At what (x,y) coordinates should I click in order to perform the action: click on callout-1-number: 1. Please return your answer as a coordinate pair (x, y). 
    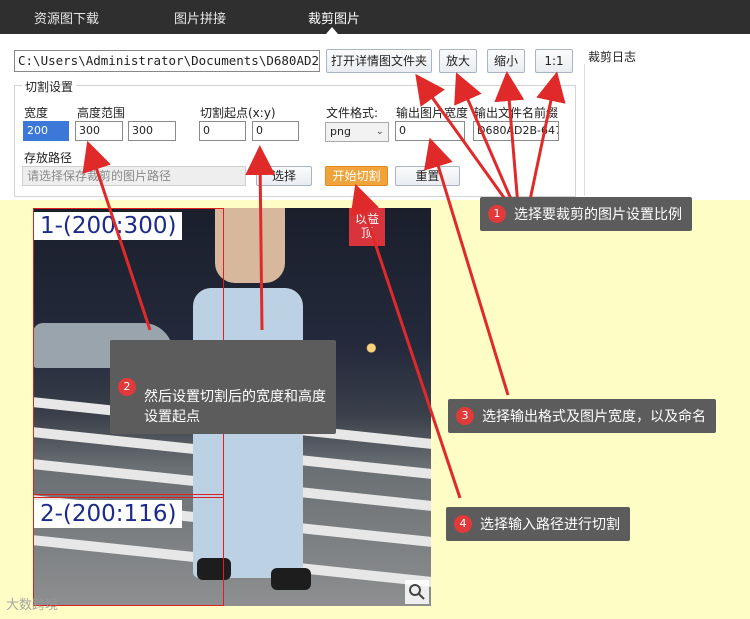
    Looking at the image, I should click on (497, 214).